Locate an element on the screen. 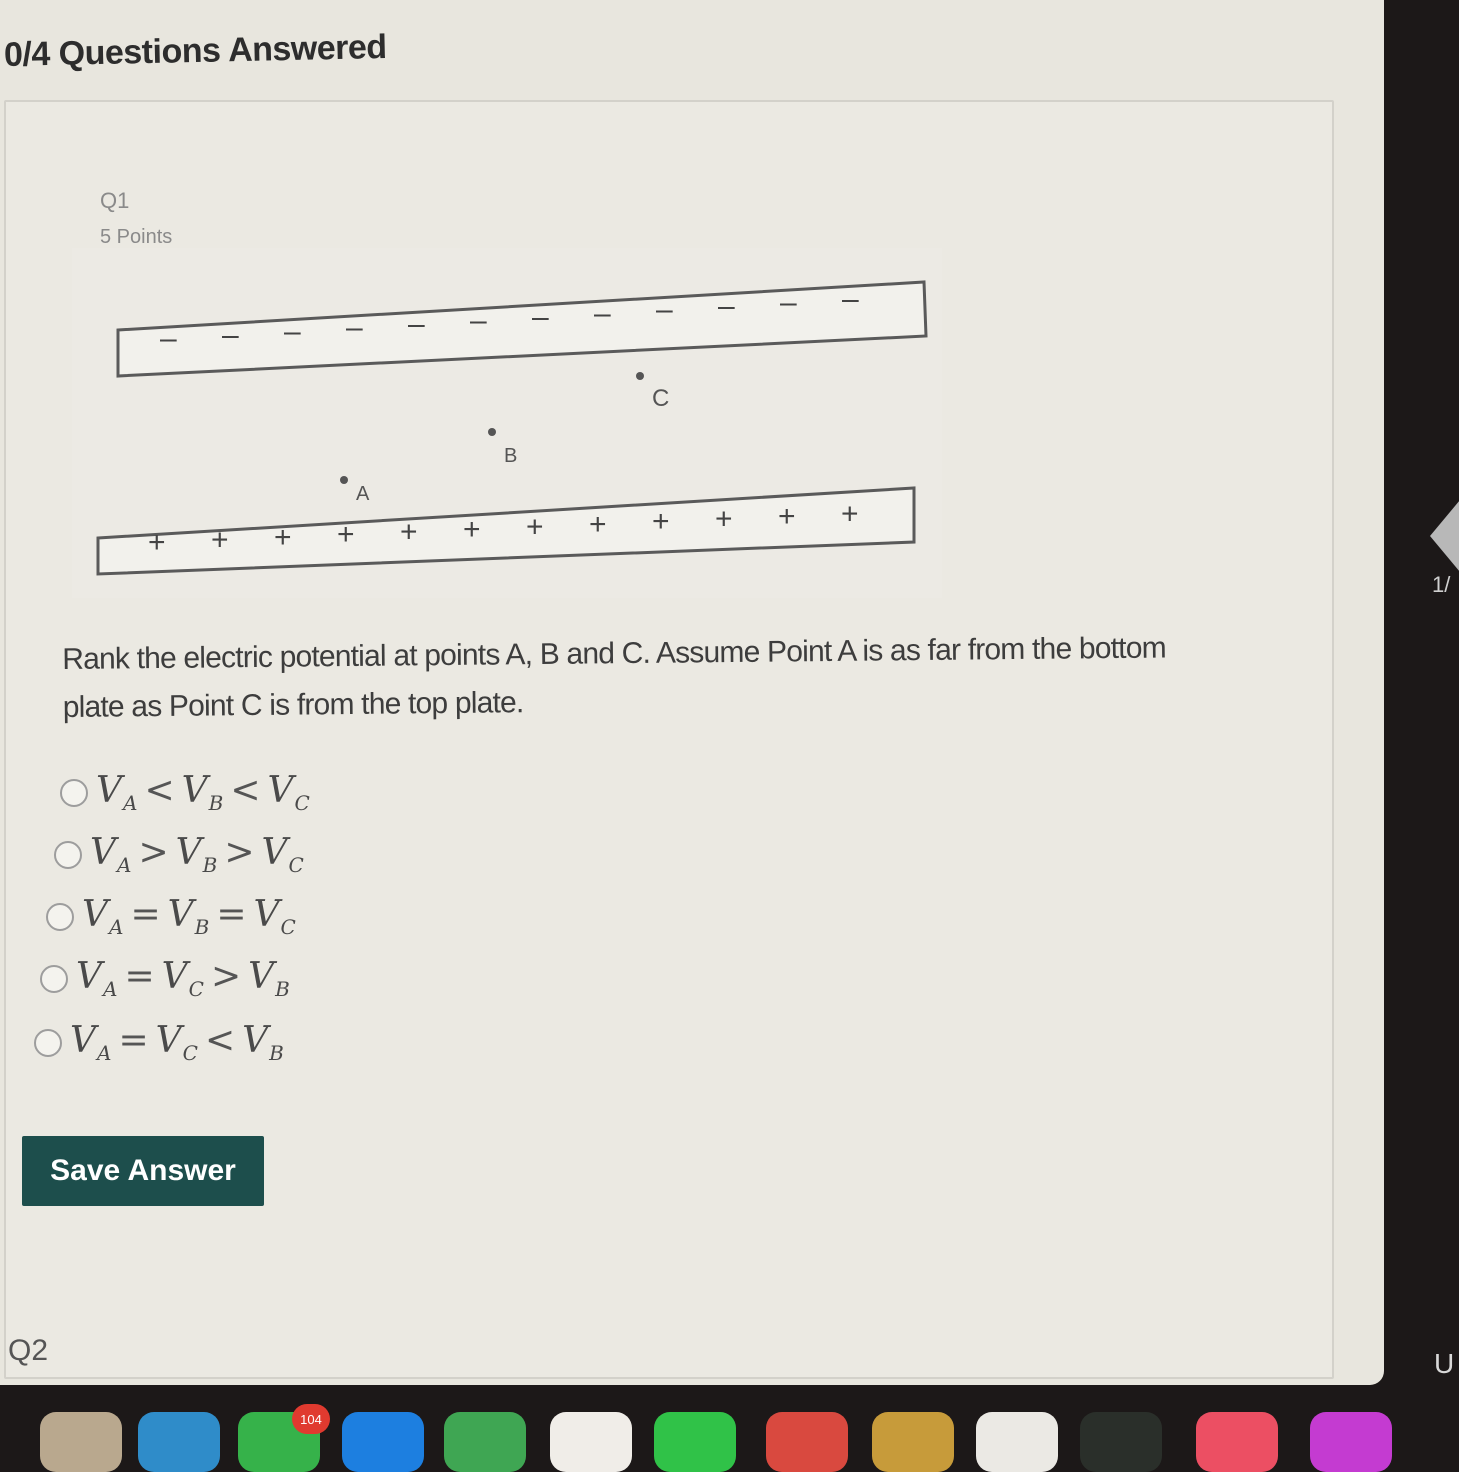 Image resolution: width=1459 pixels, height=1472 pixels. questions-answered-counter: 0/4 Questions Answered is located at coordinates (195, 50).